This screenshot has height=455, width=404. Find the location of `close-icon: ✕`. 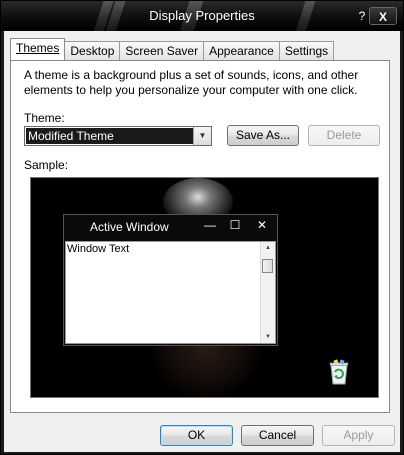

close-icon: ✕ is located at coordinates (262, 225).